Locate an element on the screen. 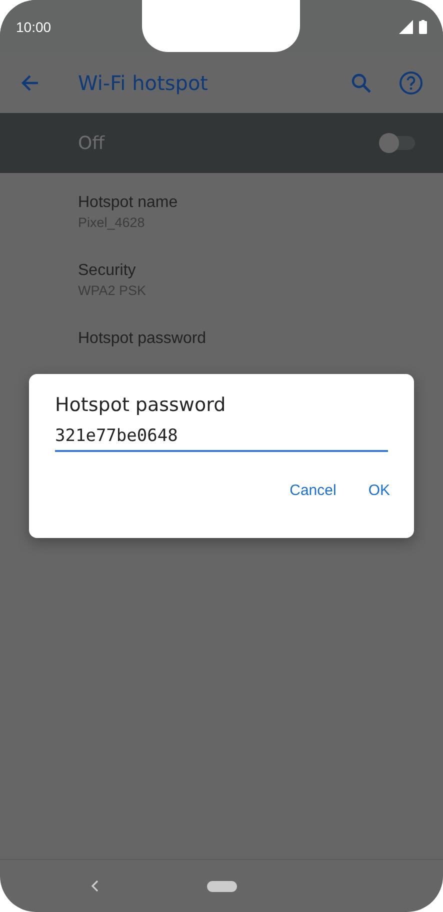 This screenshot has width=443, height=912. back-arrow-icon is located at coordinates (30, 83).